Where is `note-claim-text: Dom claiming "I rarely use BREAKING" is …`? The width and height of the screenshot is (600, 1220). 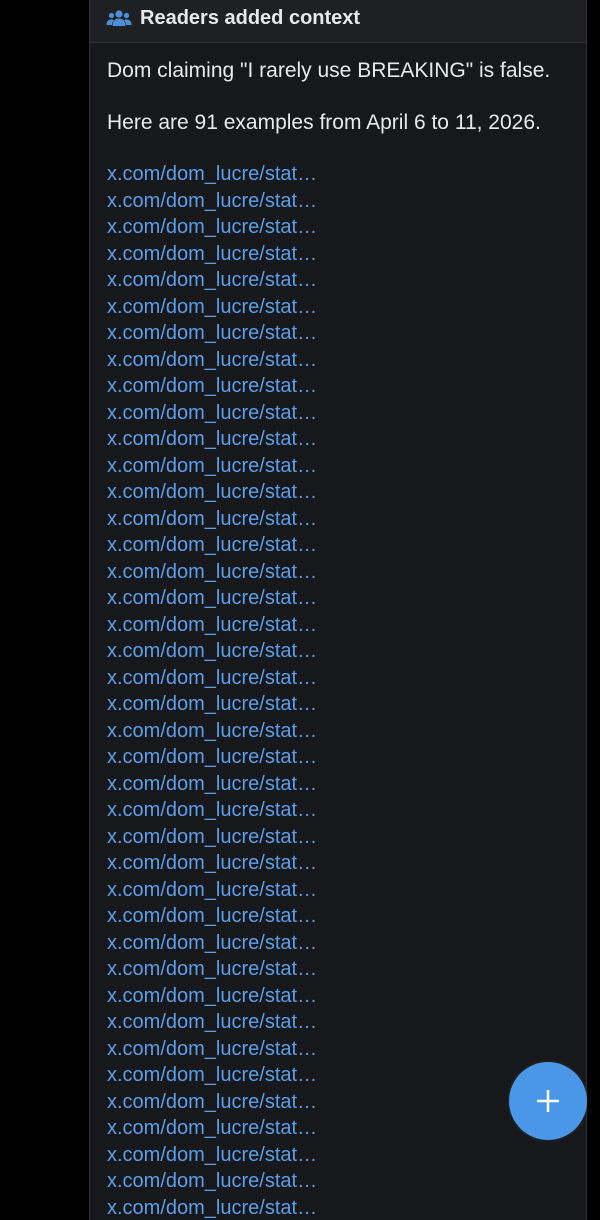 note-claim-text: Dom claiming "I rarely use BREAKING" is … is located at coordinates (346, 71).